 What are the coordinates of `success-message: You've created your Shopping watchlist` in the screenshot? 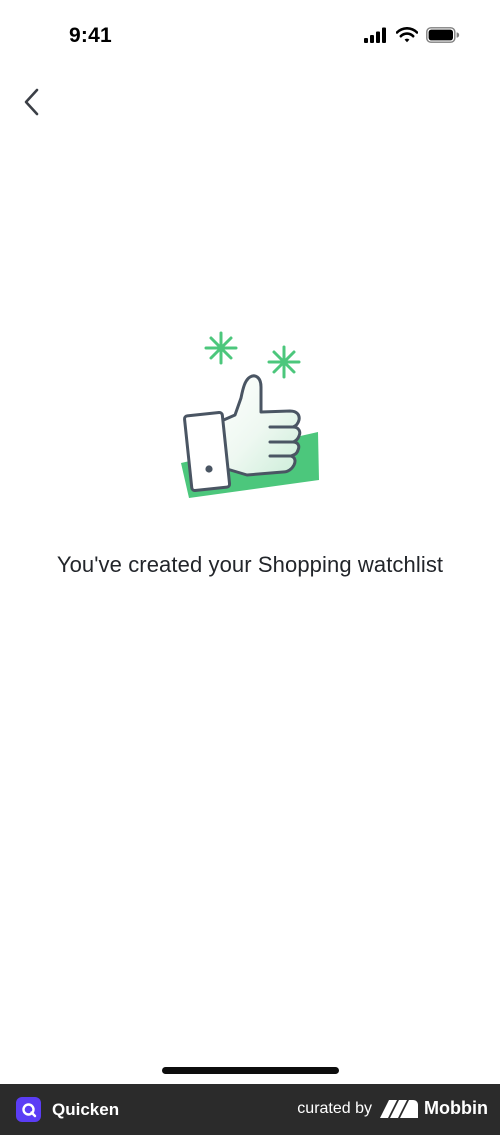 It's located at (250, 564).